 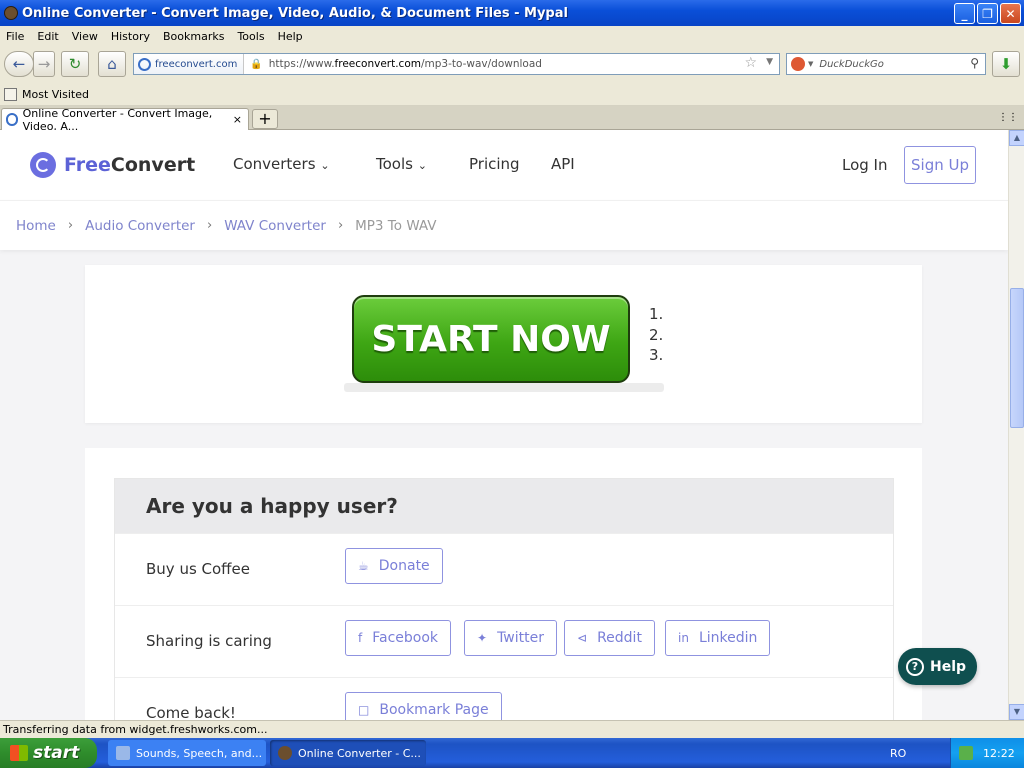 What do you see at coordinates (999, 753) in the screenshot?
I see `clock: 12:22` at bounding box center [999, 753].